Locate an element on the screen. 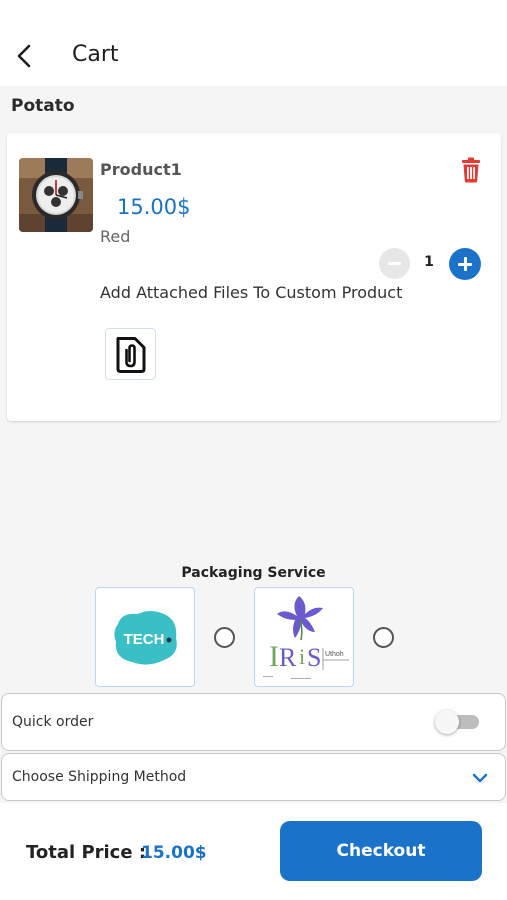 The image size is (507, 900). svg-text: TECH is located at coordinates (144, 639).